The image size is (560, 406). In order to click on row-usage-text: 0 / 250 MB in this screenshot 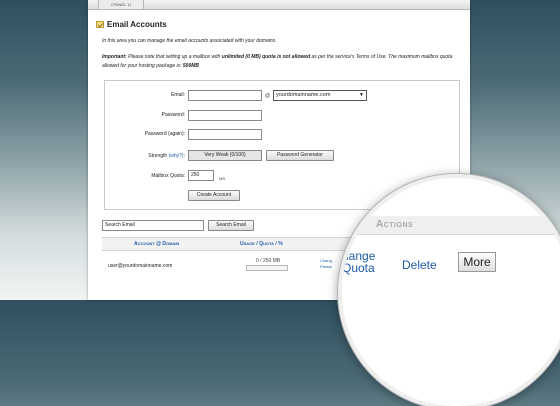, I will do `click(268, 261)`.